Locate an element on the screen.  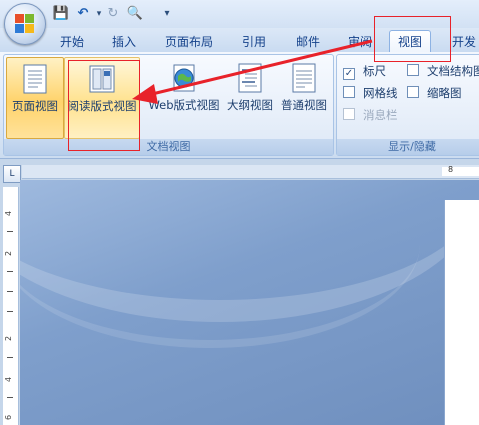
office-logo-icon is located at coordinates (25, 24).